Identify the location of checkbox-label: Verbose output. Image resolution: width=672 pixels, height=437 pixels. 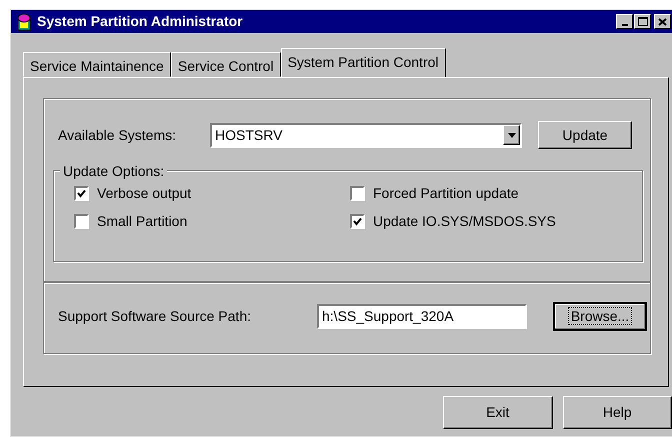
(144, 193).